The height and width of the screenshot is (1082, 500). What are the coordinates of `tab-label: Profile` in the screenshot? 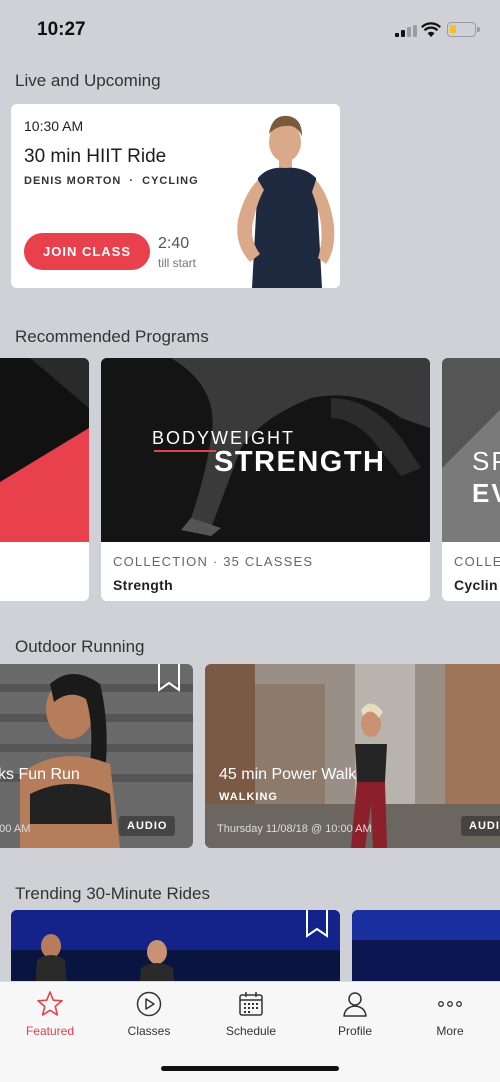 It's located at (354, 1031).